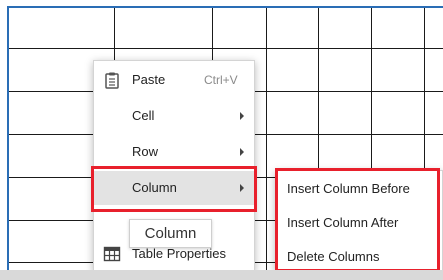 This screenshot has width=443, height=280. Describe the element at coordinates (343, 222) in the screenshot. I see `submenu-item-label: Insert Column After` at that location.